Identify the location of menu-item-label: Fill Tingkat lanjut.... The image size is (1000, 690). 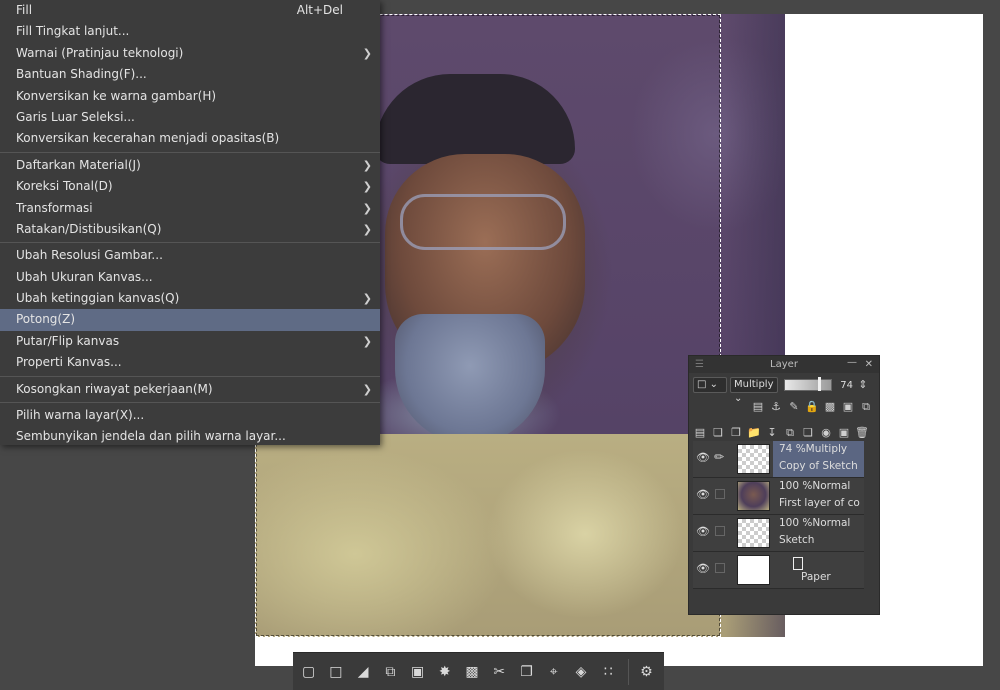
(73, 31).